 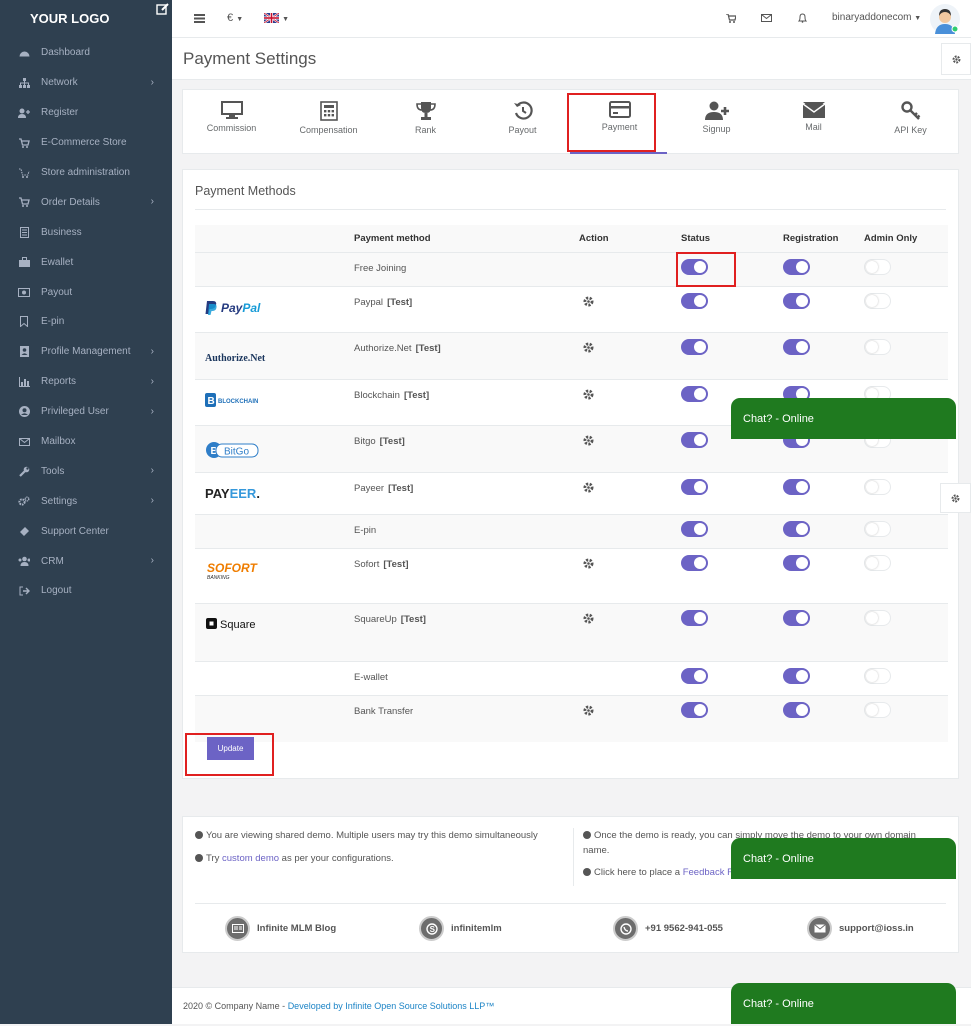 I want to click on sidebar-item-register: Register, so click(x=86, y=113).